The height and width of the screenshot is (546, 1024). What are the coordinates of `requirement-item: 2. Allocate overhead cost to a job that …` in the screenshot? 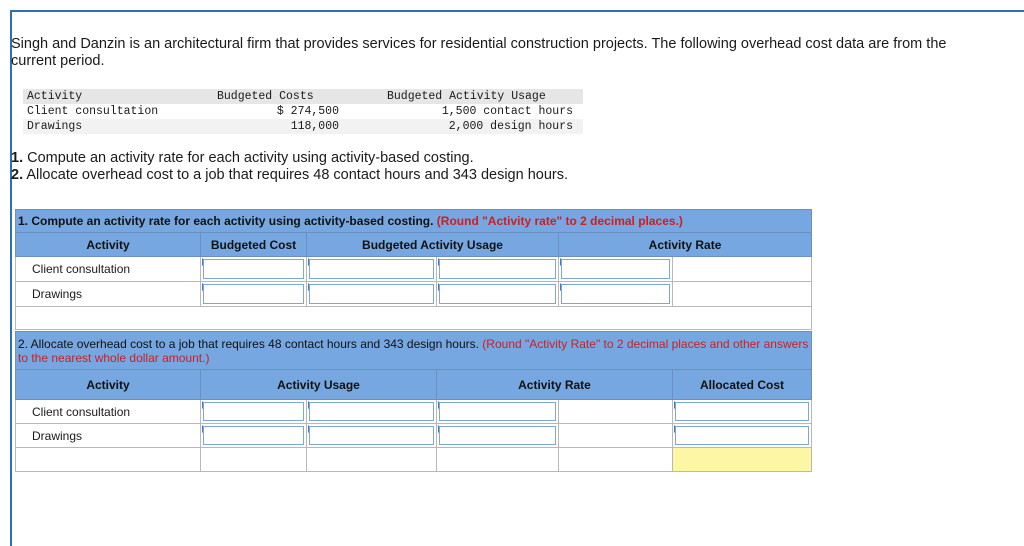 It's located at (290, 175).